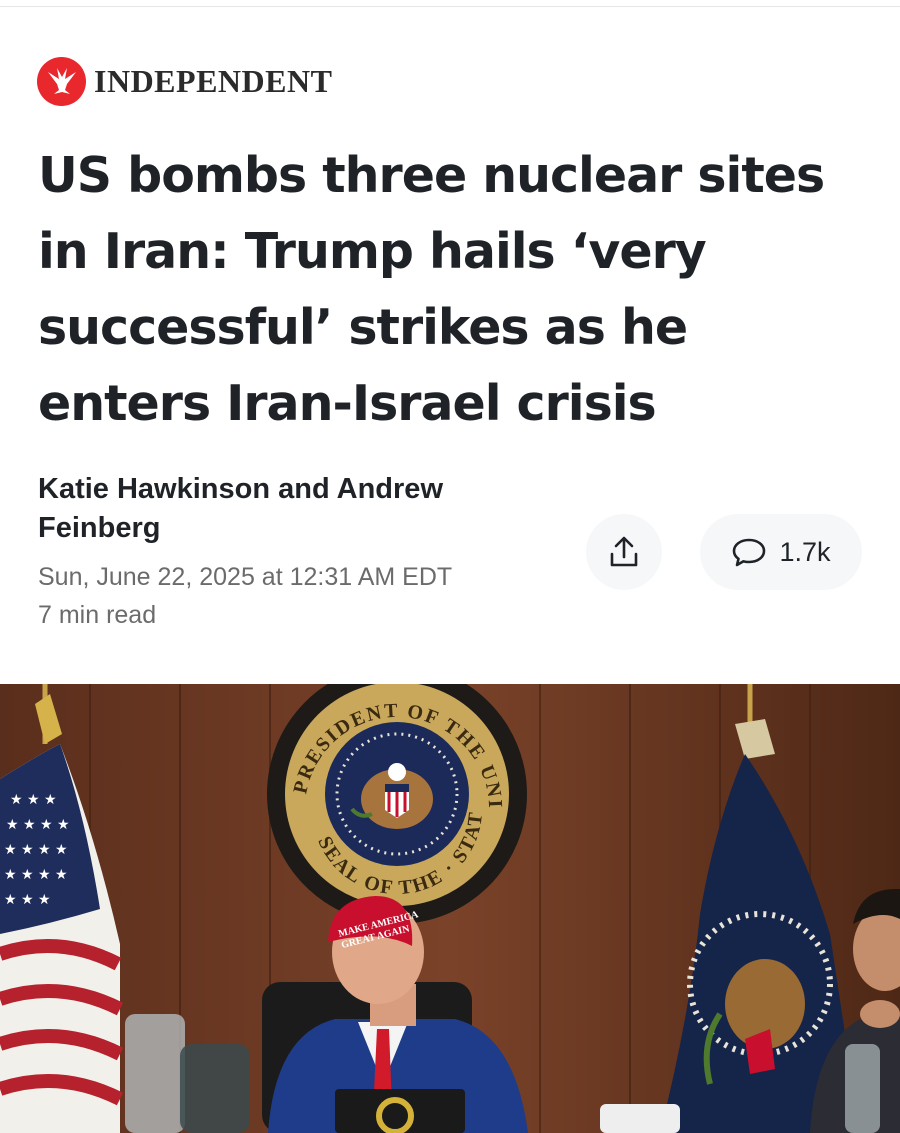  What do you see at coordinates (213, 80) in the screenshot?
I see `brand-name: INDEPENDENT` at bounding box center [213, 80].